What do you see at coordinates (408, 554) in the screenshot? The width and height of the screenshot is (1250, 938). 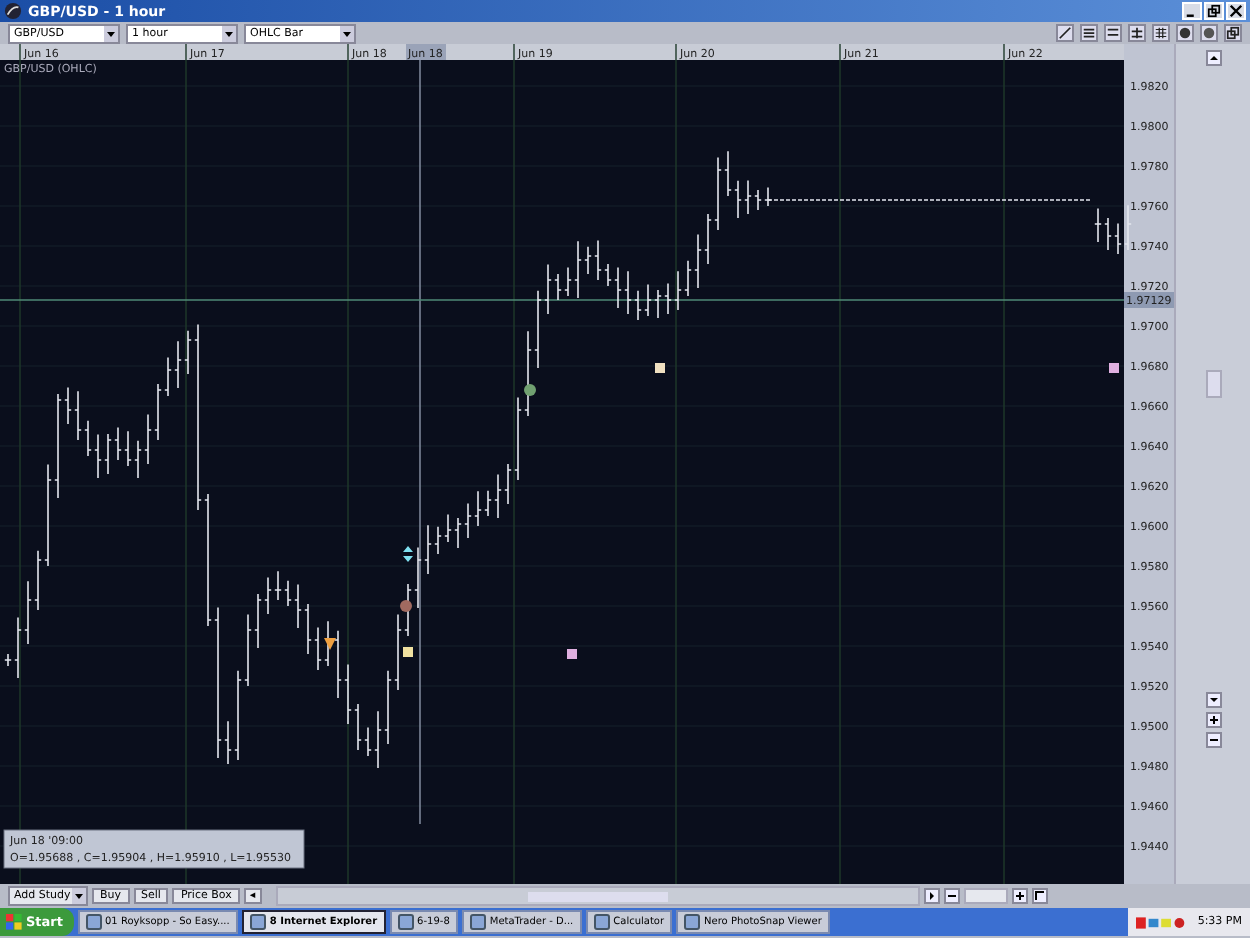 I see `arrows-marker` at bounding box center [408, 554].